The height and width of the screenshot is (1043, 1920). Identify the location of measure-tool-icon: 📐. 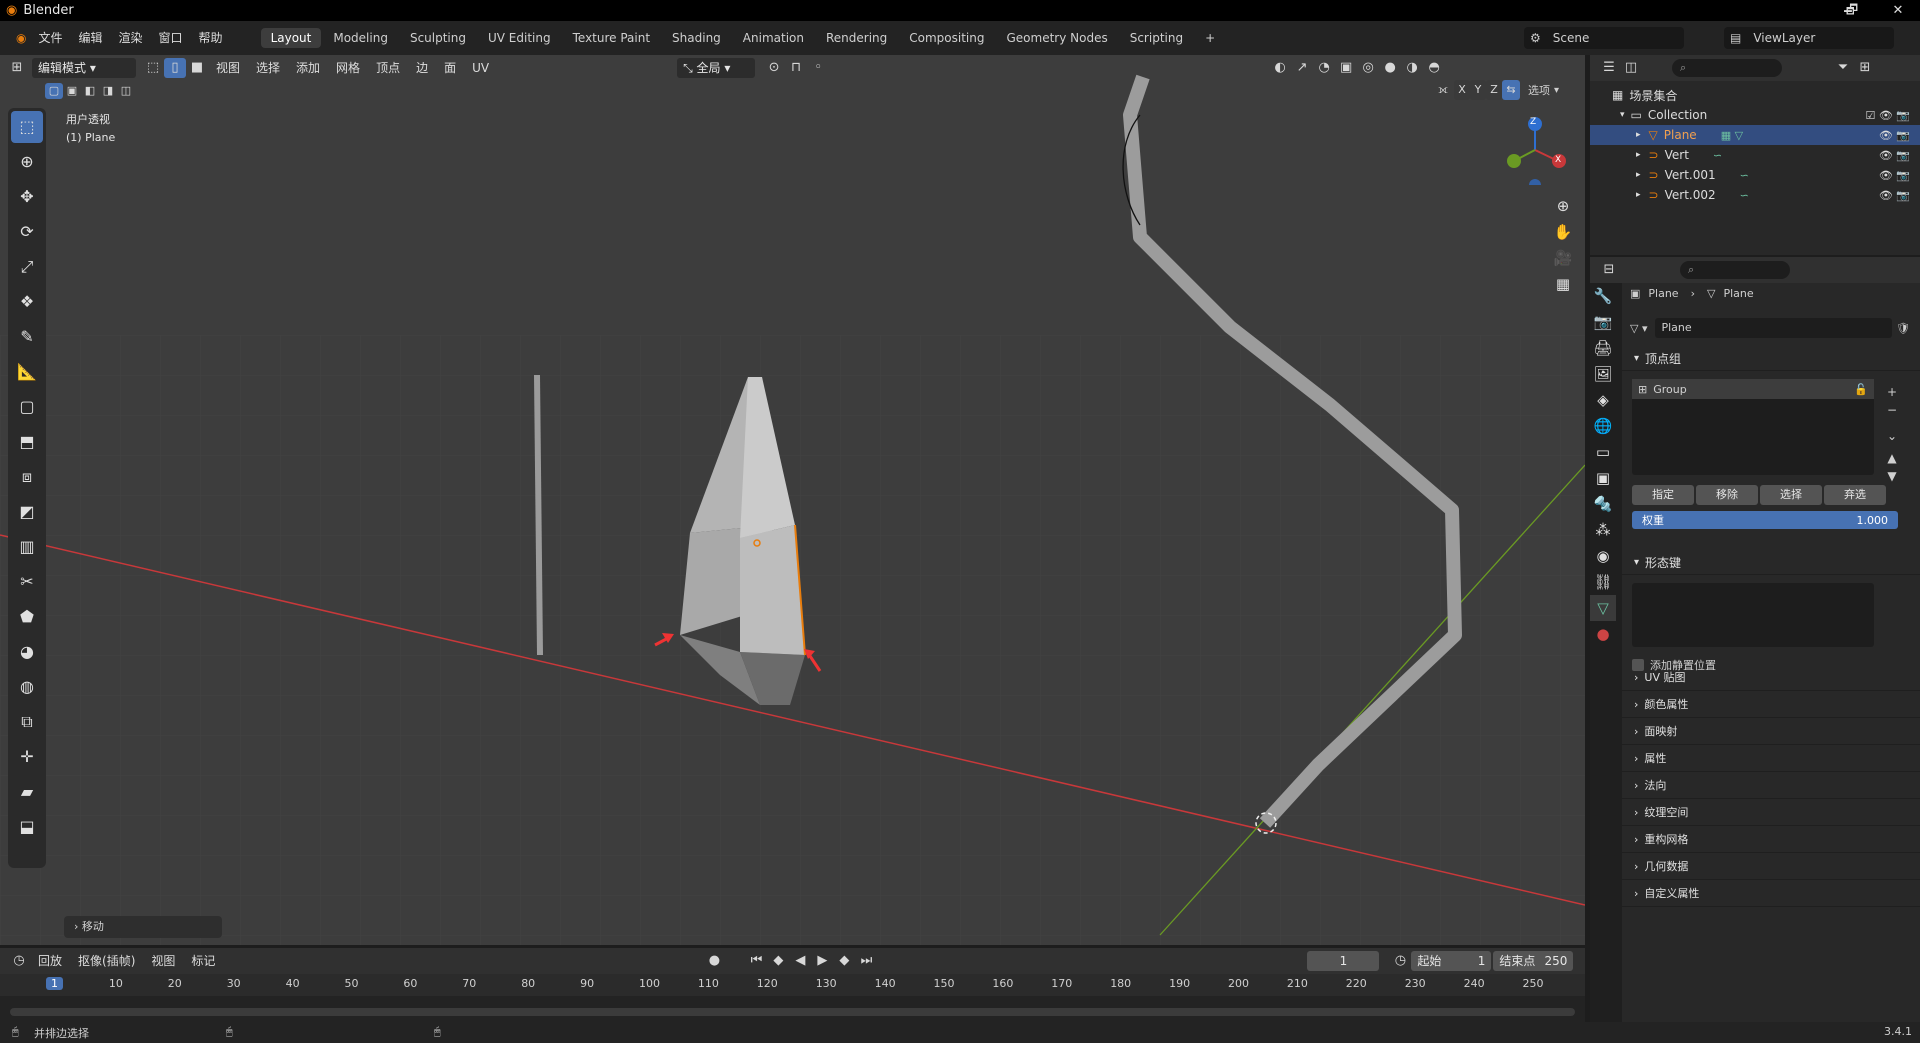
(27, 372).